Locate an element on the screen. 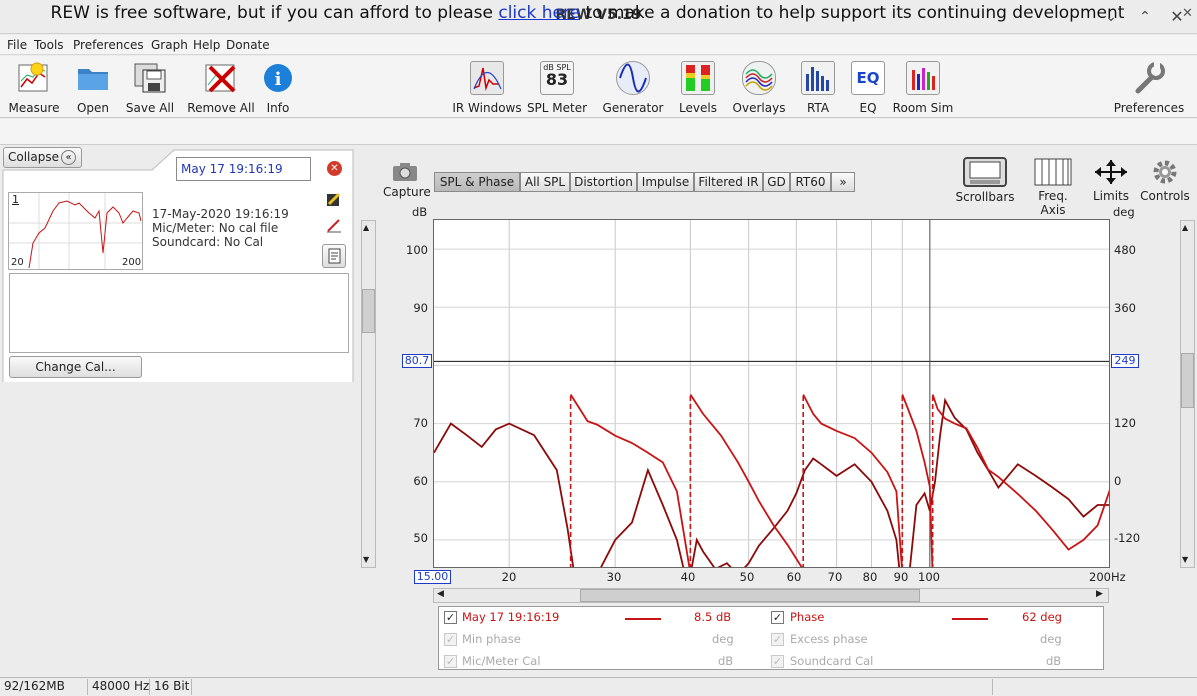 The height and width of the screenshot is (696, 1197). right-axis-unit: deg is located at coordinates (1124, 212).